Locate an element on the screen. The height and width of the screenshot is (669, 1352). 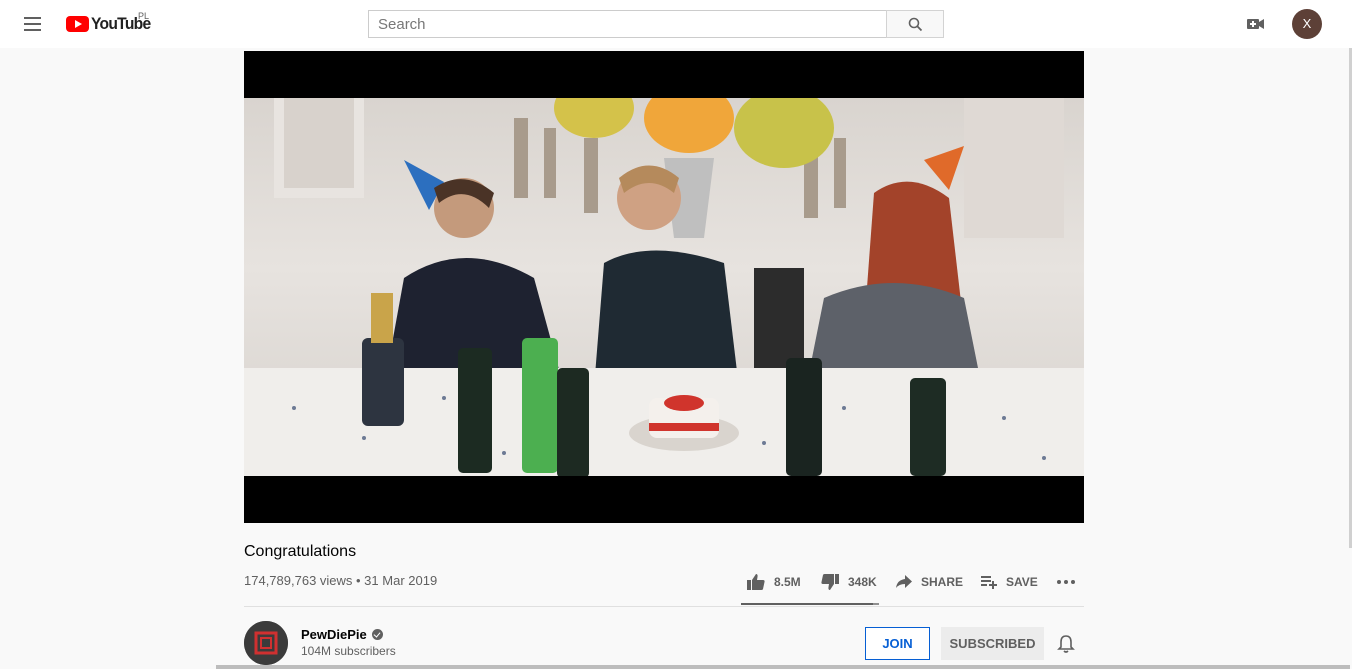
account-avatar: X is located at coordinates (1307, 24).